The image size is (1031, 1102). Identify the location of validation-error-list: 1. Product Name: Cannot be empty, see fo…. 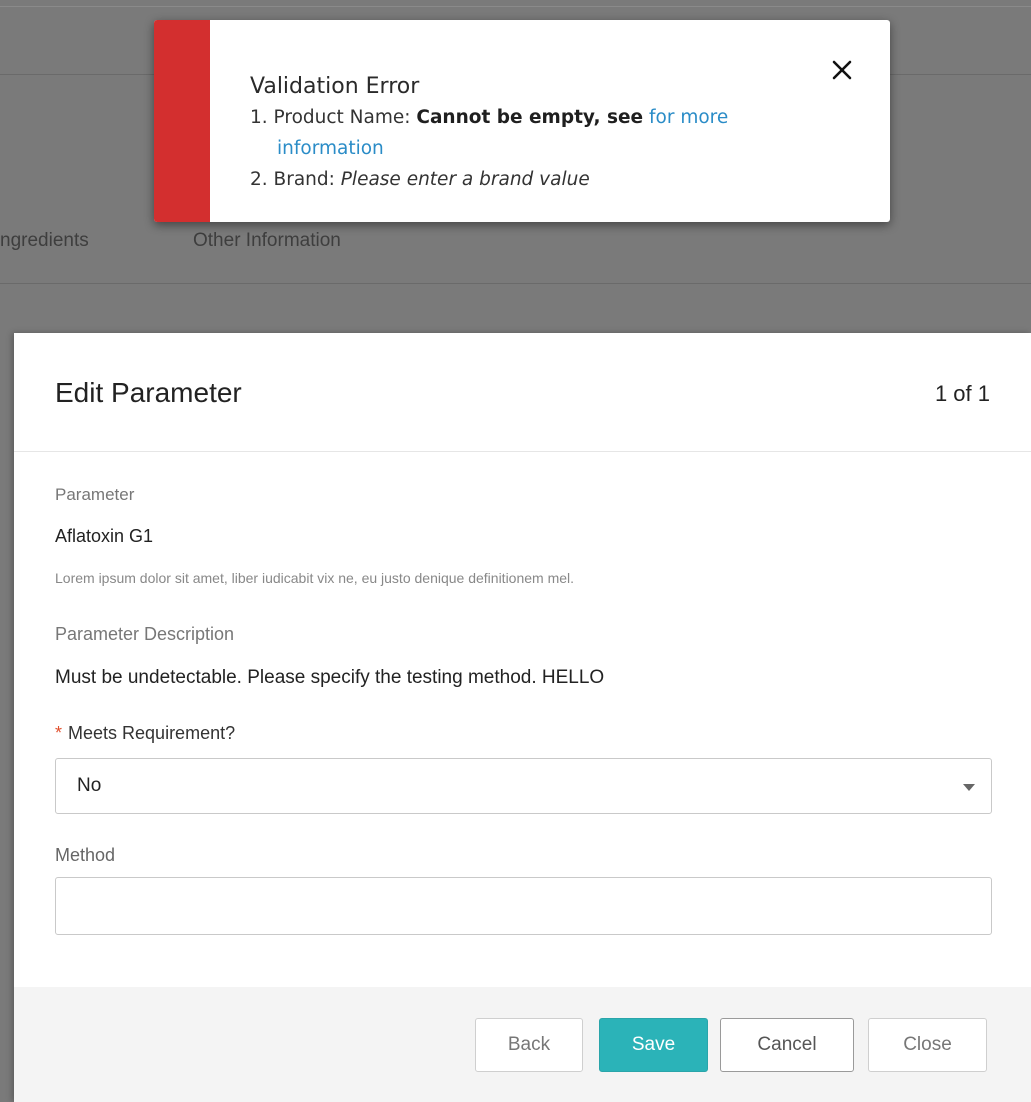
(530, 148).